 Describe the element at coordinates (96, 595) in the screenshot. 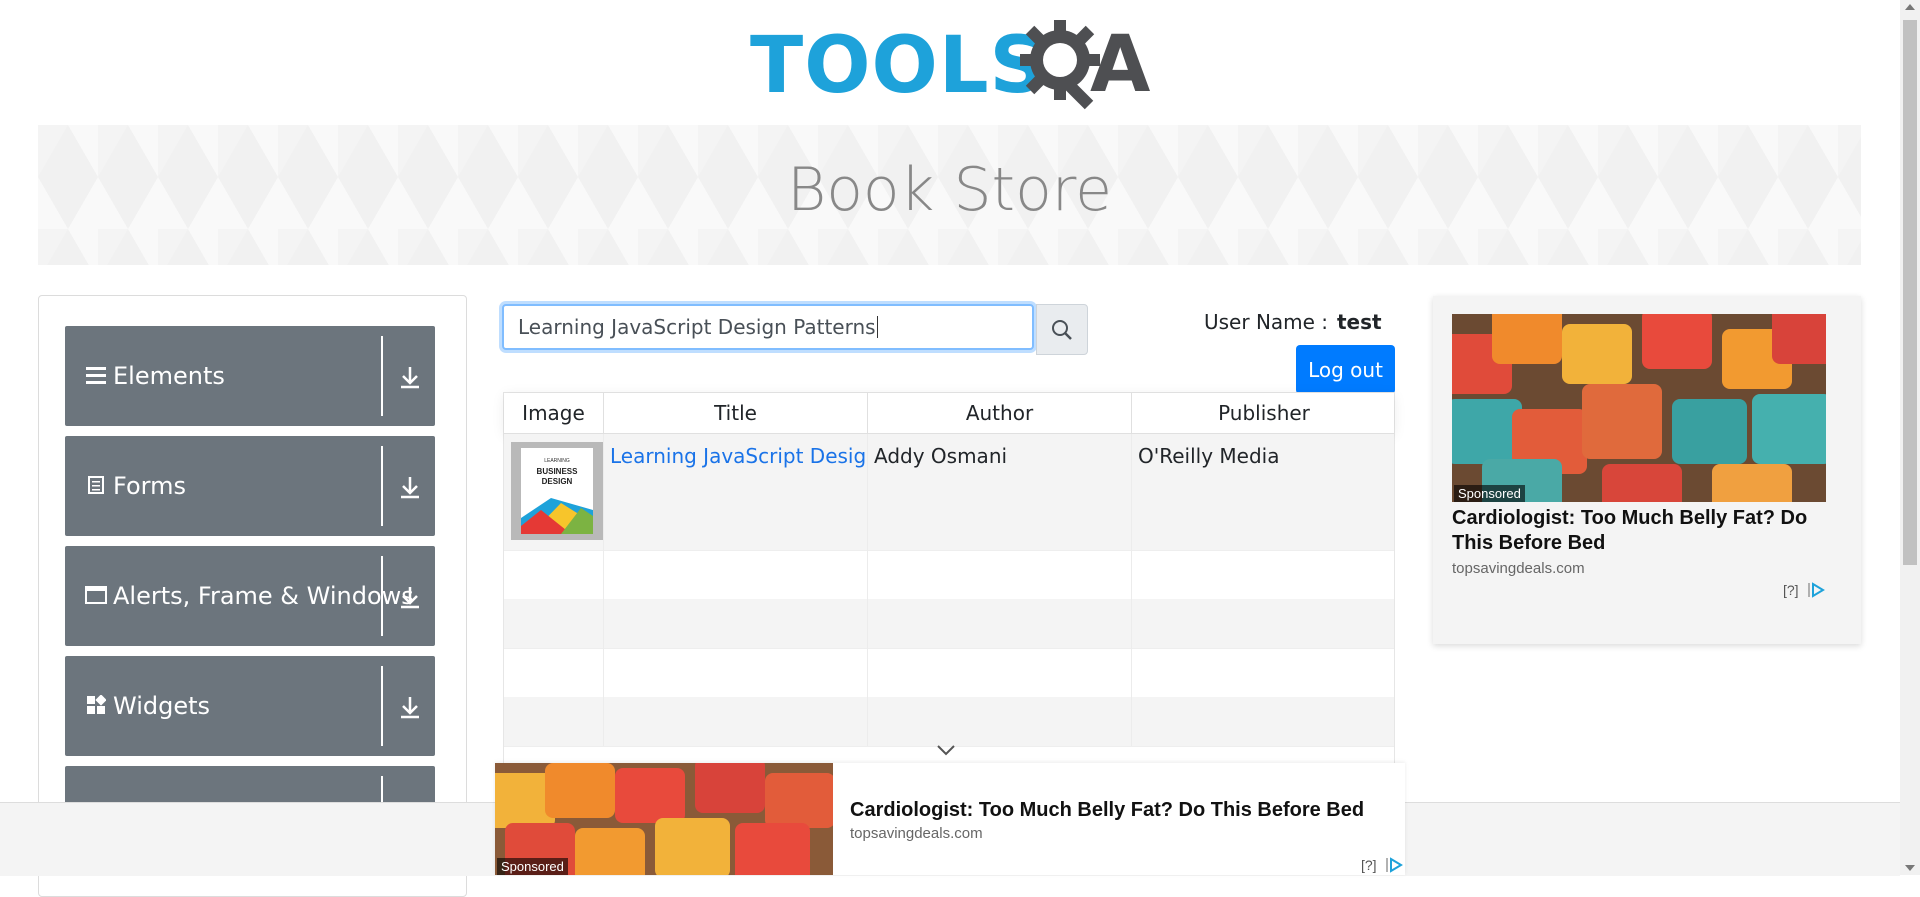

I see `window-icon` at that location.